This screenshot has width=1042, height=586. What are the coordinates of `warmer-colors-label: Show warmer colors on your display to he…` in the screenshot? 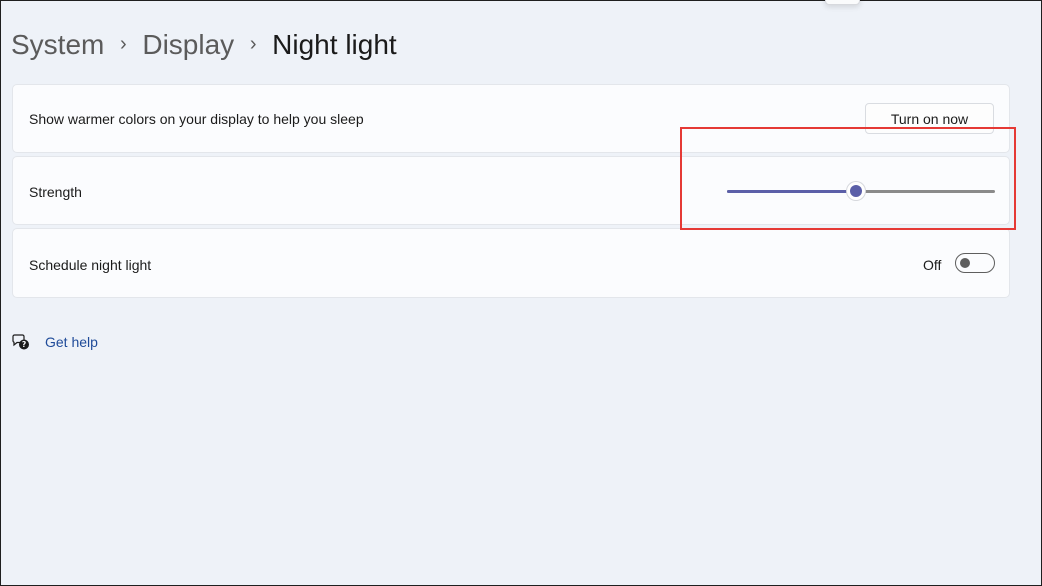 It's located at (196, 119).